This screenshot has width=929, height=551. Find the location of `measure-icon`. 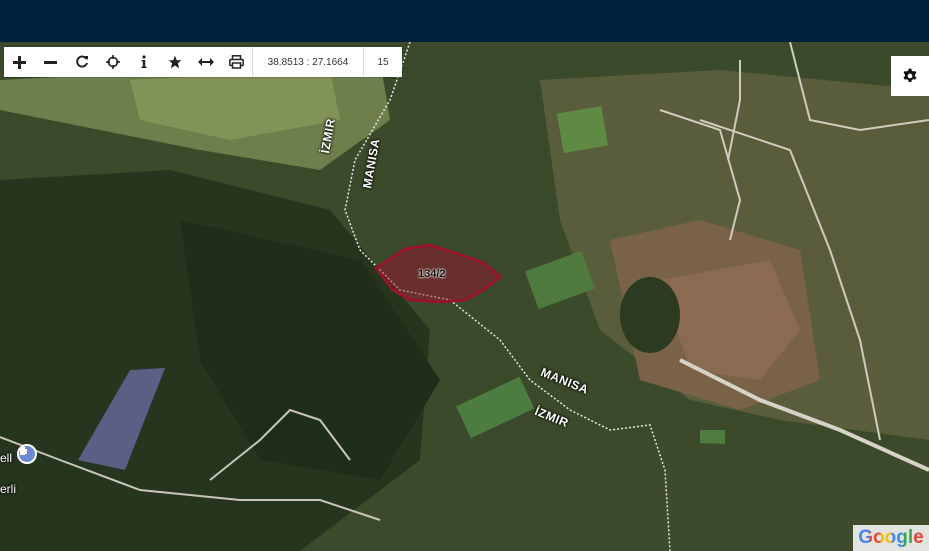

measure-icon is located at coordinates (205, 62).